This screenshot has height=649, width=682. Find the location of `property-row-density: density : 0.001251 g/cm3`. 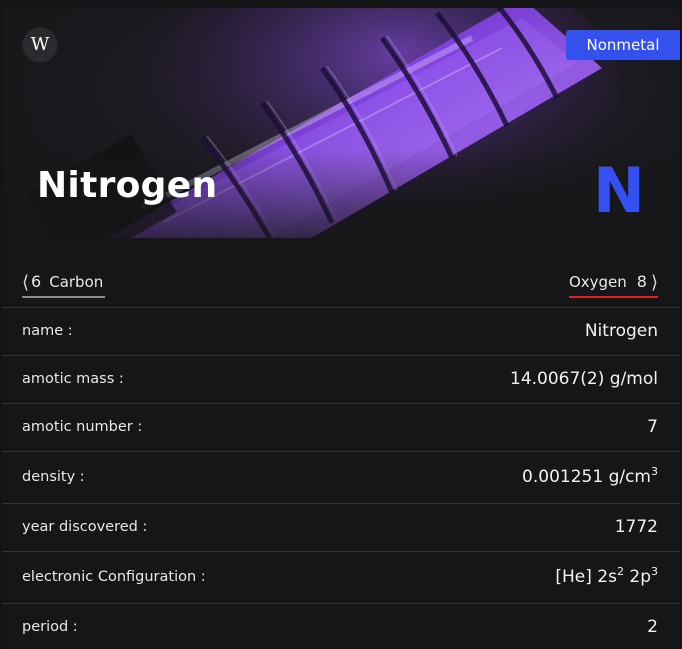

property-row-density: density : 0.001251 g/cm3 is located at coordinates (341, 478).